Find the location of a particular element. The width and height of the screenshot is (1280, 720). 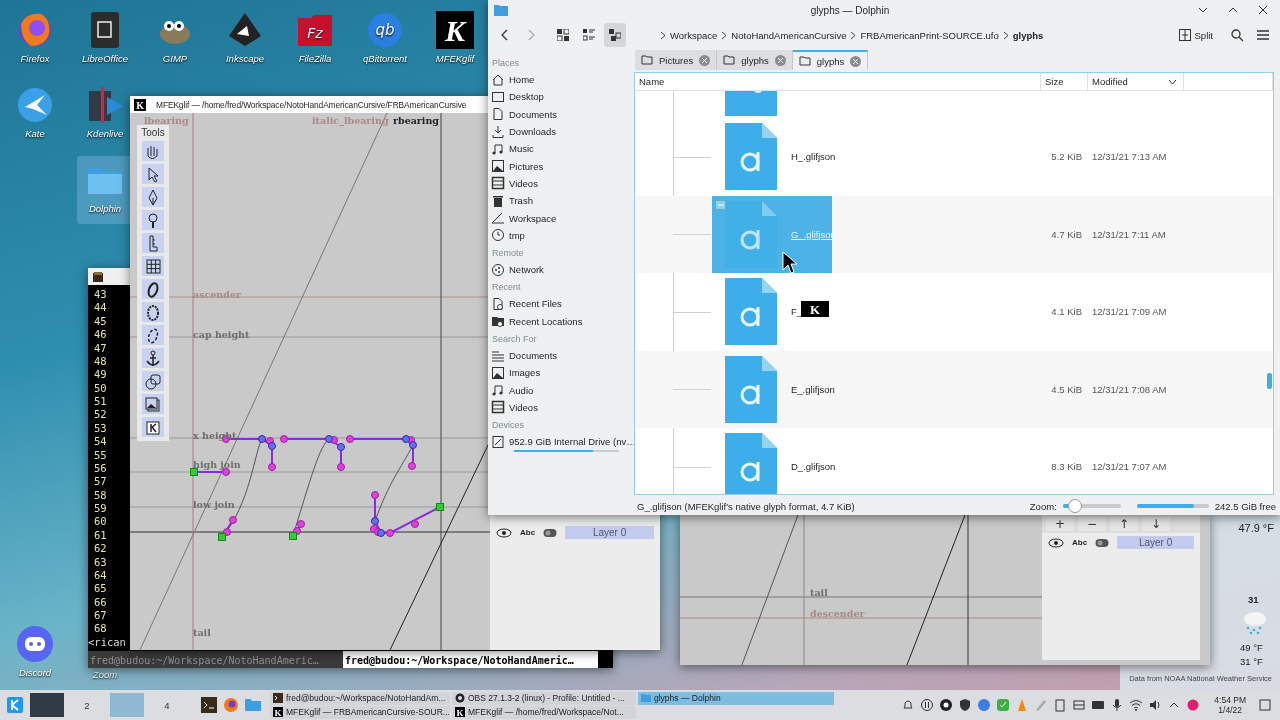

layer-button: ↓ is located at coordinates (1156, 524).